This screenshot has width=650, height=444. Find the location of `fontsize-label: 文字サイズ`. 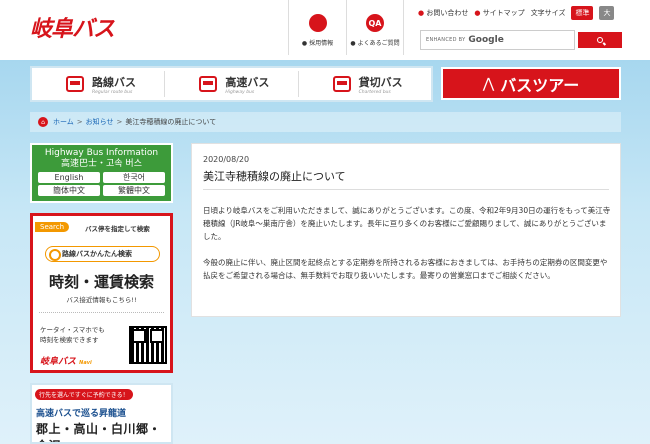

fontsize-label: 文字サイズ is located at coordinates (548, 13).